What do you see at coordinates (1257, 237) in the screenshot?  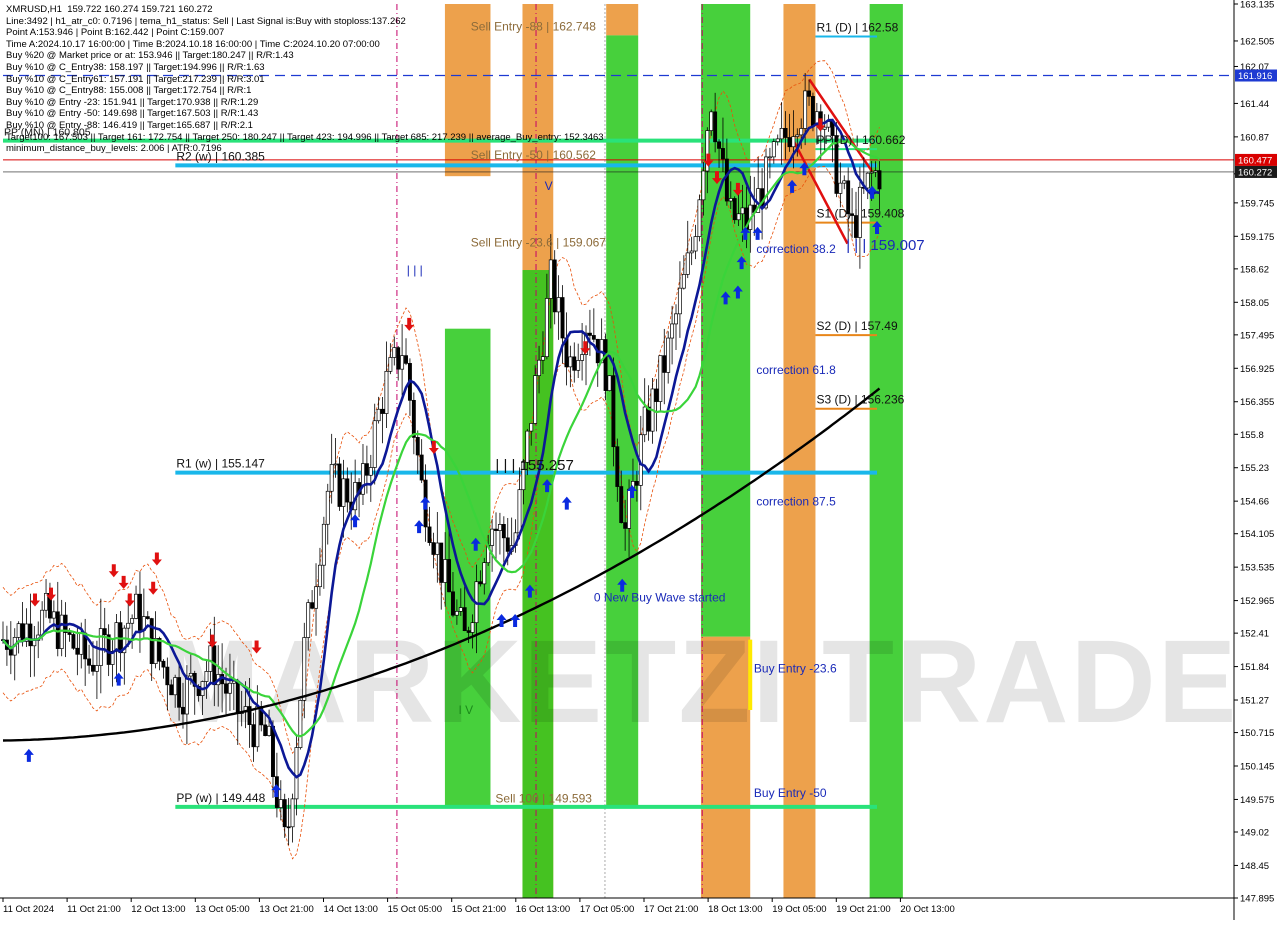 I see `y-tick-label: 159.175` at bounding box center [1257, 237].